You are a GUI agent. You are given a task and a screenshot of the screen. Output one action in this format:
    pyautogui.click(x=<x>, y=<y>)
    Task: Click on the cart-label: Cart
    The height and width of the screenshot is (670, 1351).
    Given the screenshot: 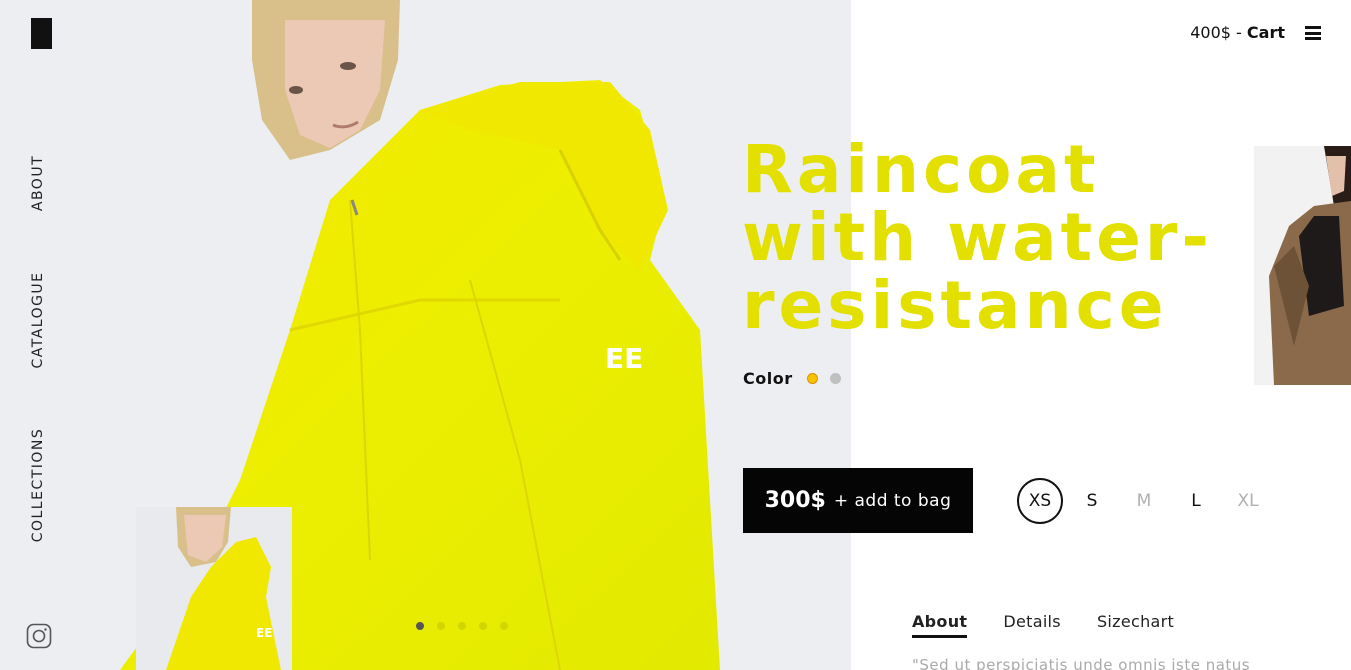 What is the action you would take?
    pyautogui.click(x=1265, y=32)
    